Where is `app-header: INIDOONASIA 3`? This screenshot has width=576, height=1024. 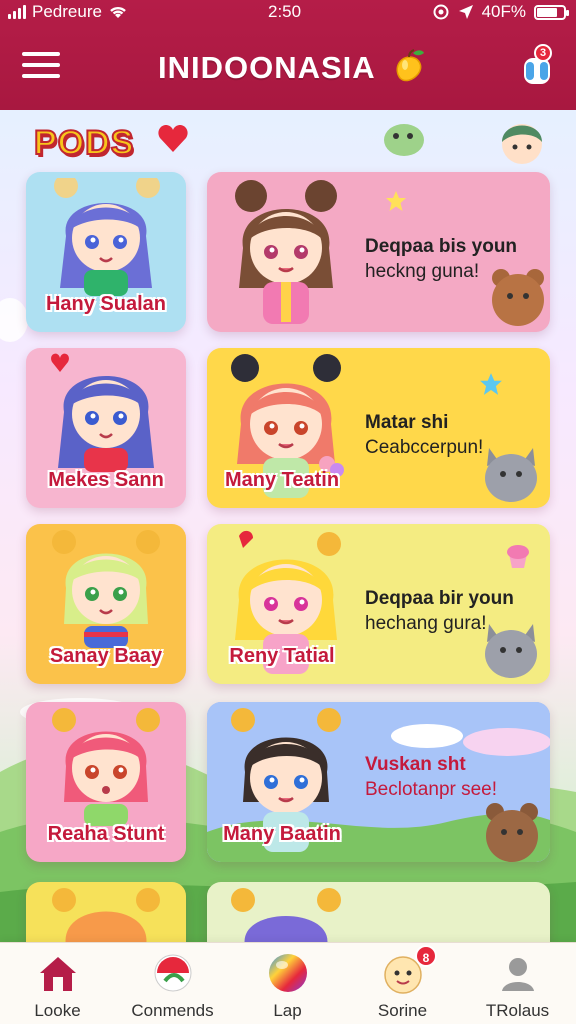 app-header: INIDOONASIA 3 is located at coordinates (288, 68).